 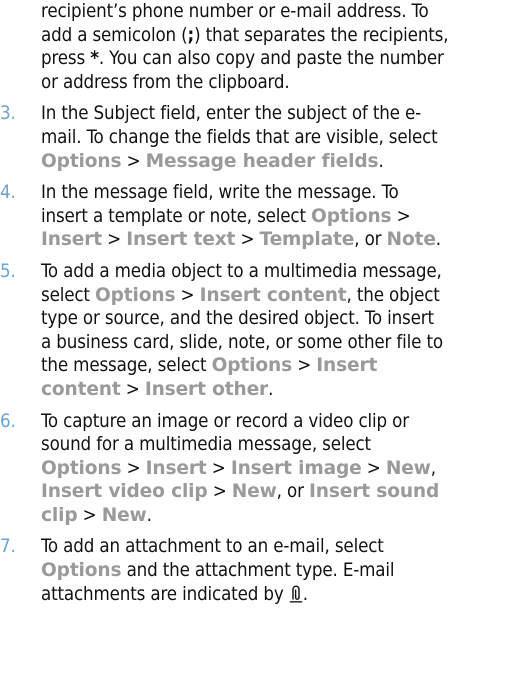 What do you see at coordinates (296, 468) in the screenshot?
I see `menu-keyword: Insert image` at bounding box center [296, 468].